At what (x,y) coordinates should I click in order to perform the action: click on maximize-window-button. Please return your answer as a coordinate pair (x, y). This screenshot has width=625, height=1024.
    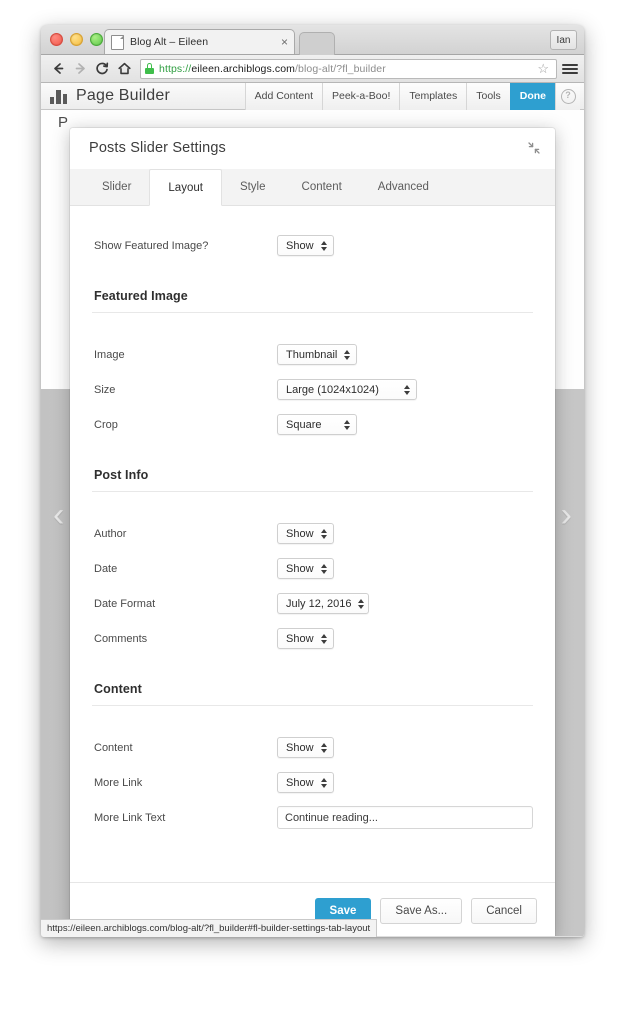
    Looking at the image, I should click on (96, 39).